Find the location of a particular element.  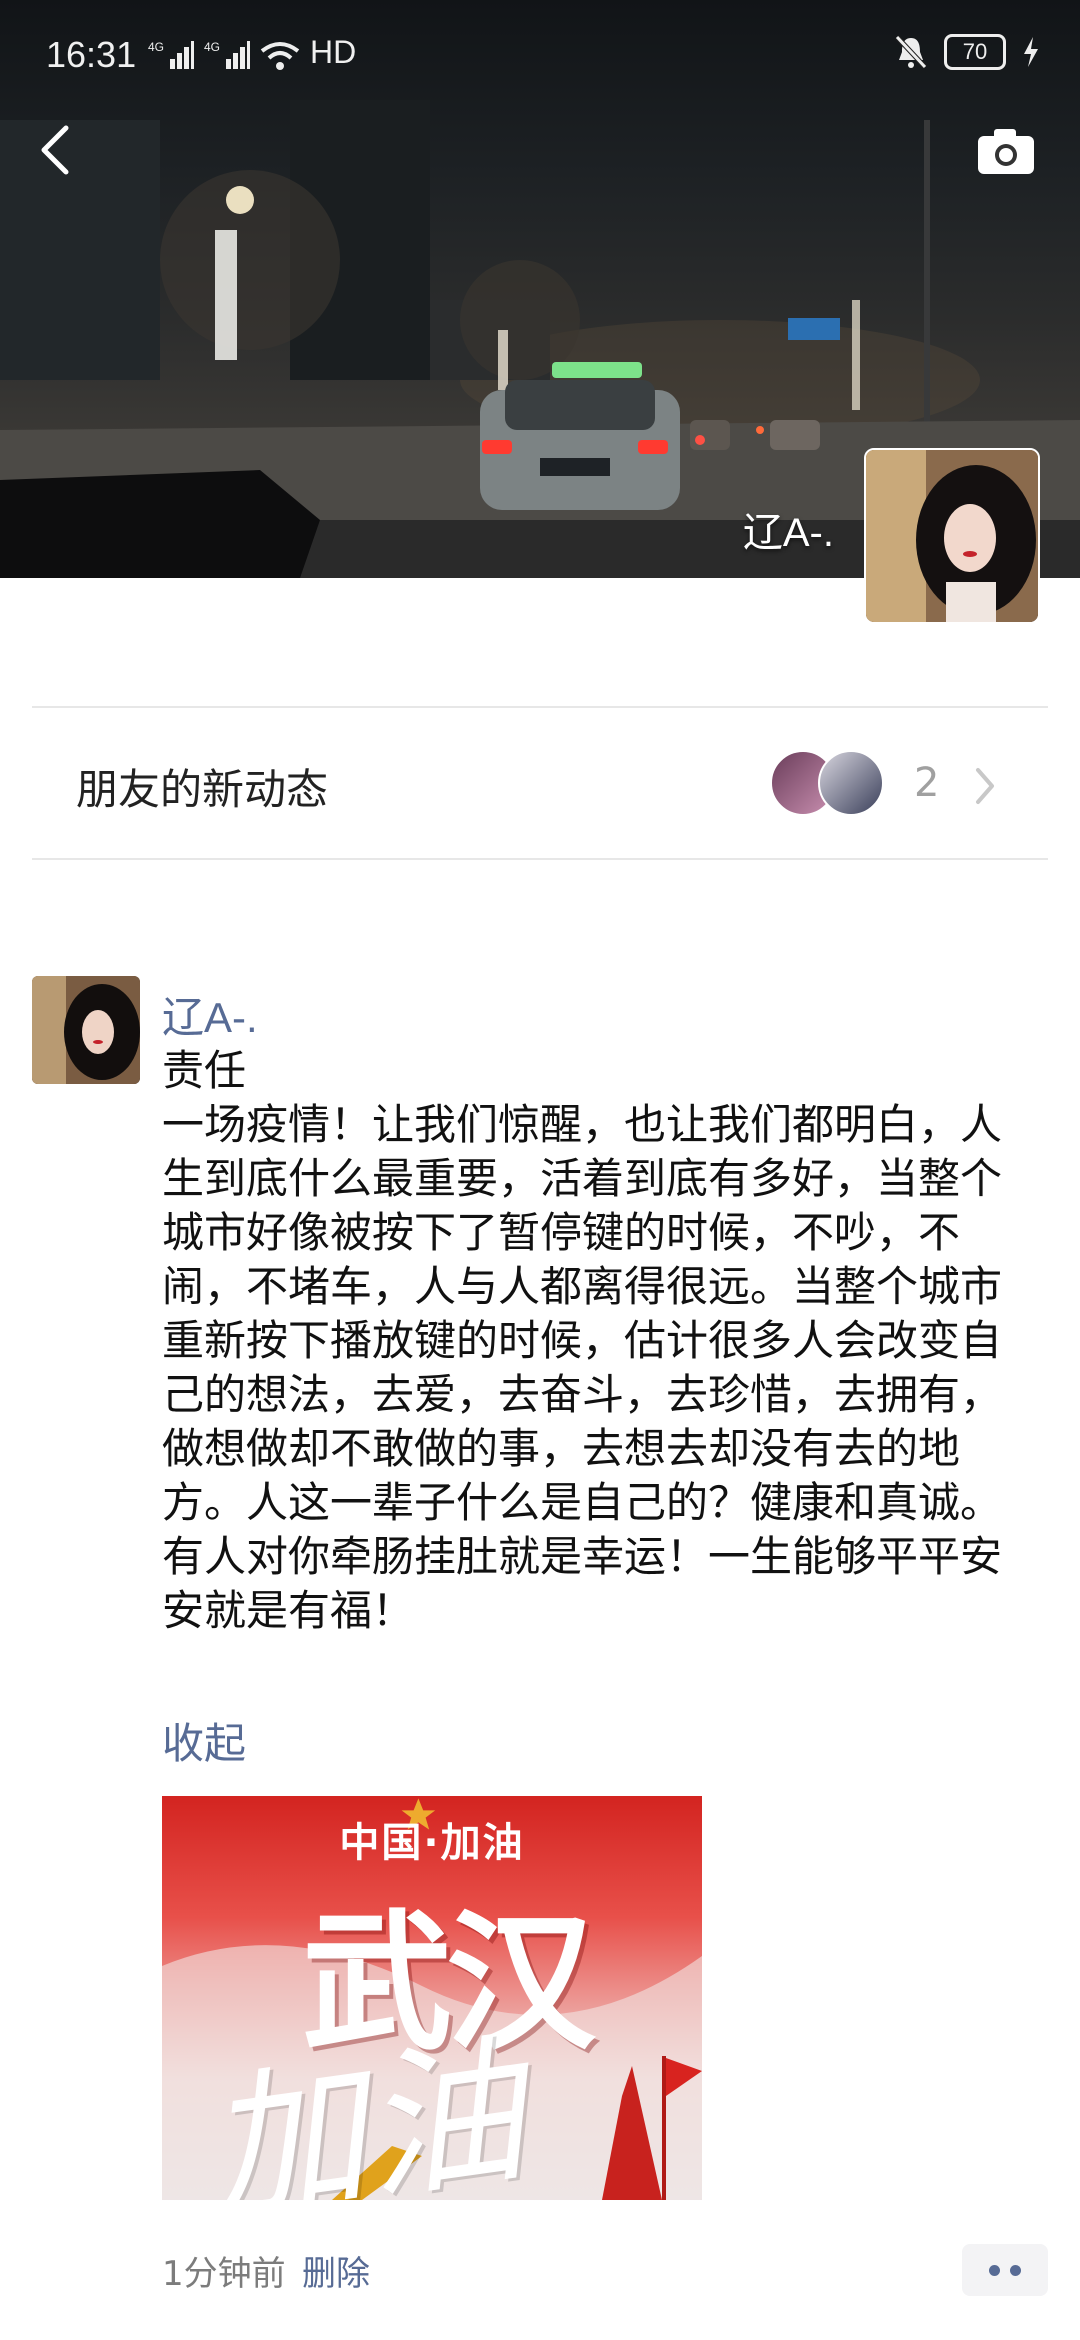

status-bar: 16:31 4G 4G HD 70 is located at coordinates (540, 55).